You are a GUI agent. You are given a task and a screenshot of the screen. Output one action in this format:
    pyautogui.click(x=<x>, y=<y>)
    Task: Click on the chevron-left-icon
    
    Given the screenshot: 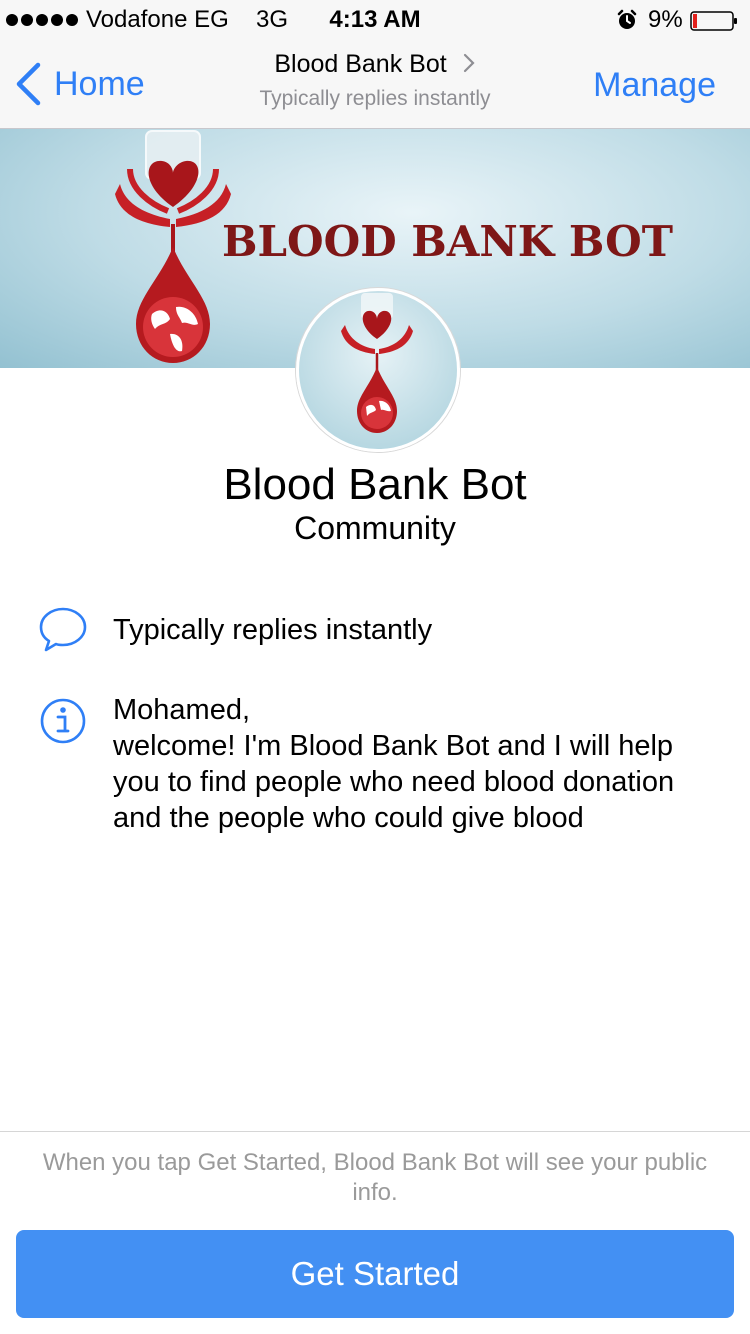 What is the action you would take?
    pyautogui.click(x=28, y=84)
    